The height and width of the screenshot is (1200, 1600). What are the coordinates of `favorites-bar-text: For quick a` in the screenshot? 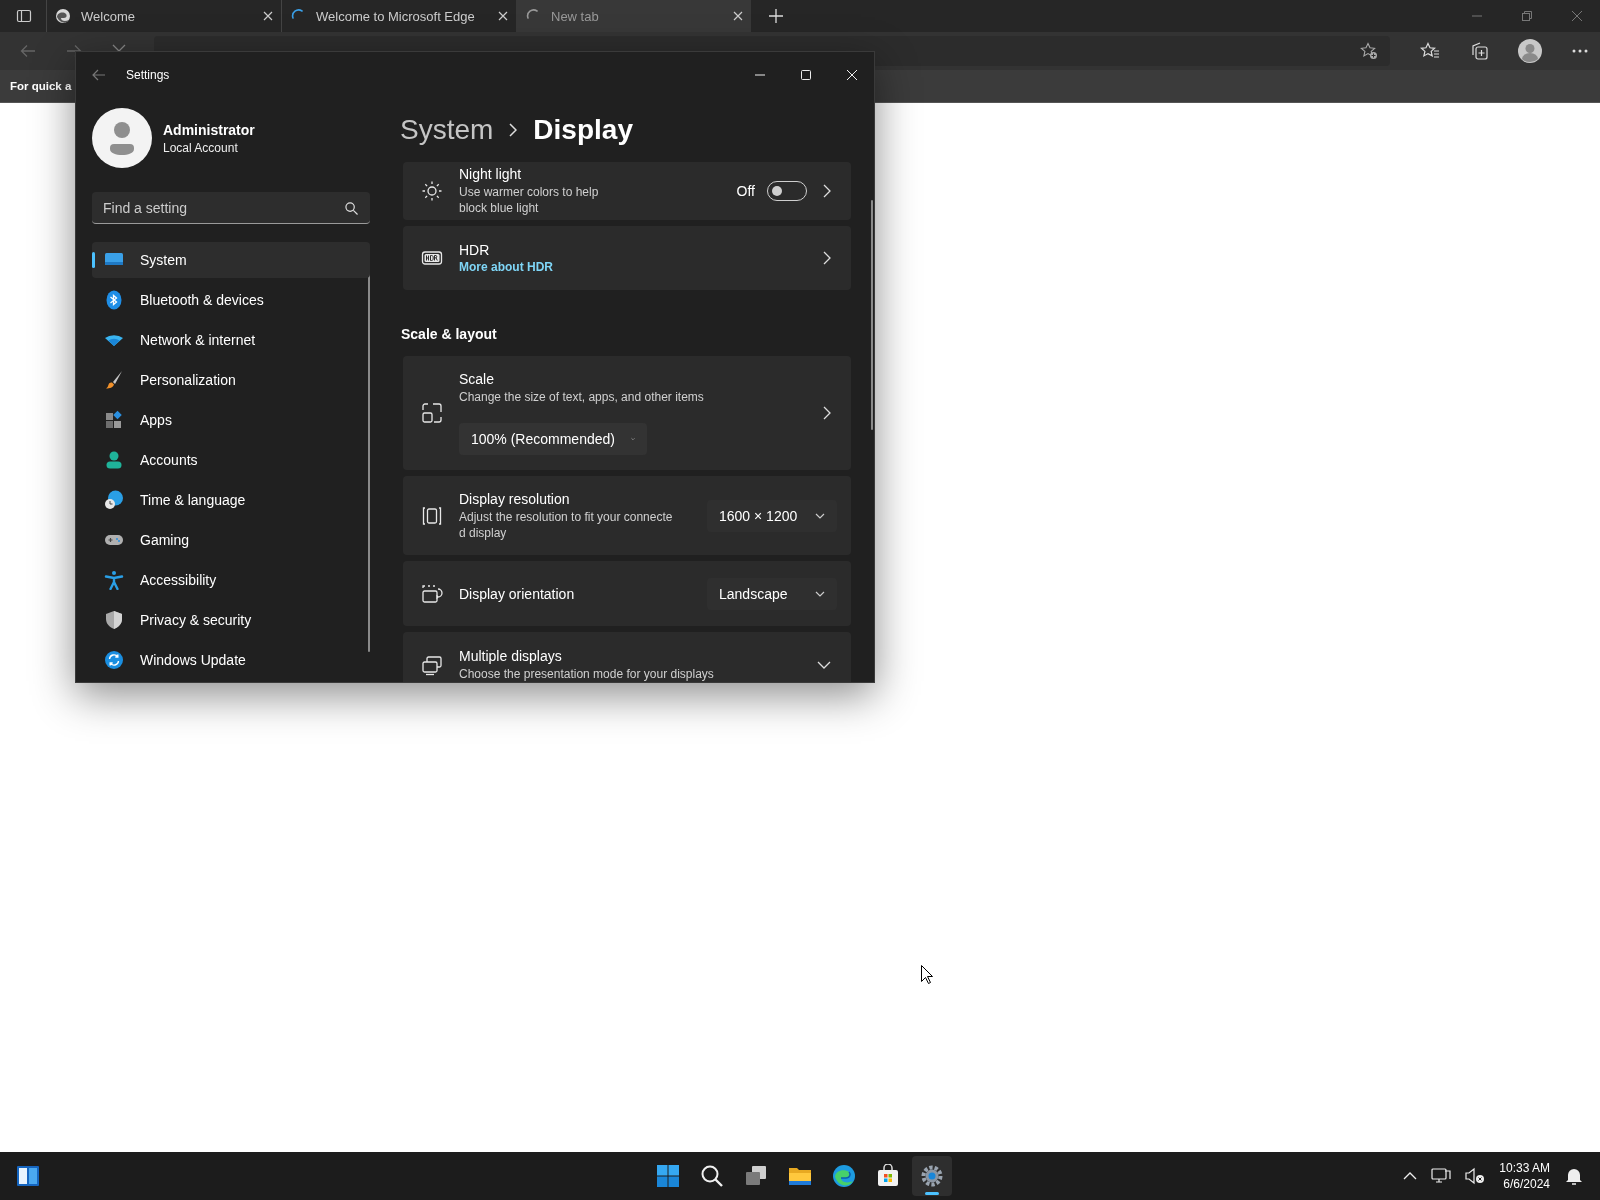 It's located at (41, 86).